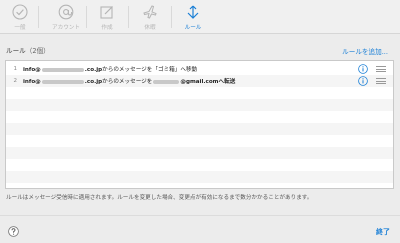 The width and height of the screenshot is (400, 243). I want to click on rule-description: info@ .co.jpからのメッセージを「ゴミ箱」へ移動, so click(110, 69).